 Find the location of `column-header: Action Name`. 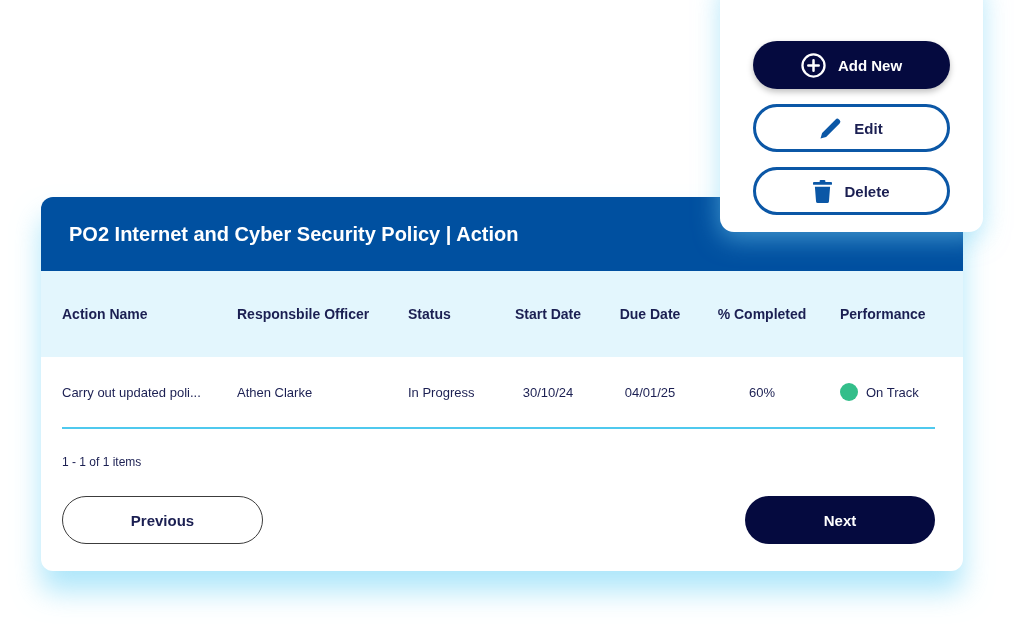

column-header: Action Name is located at coordinates (105, 314).